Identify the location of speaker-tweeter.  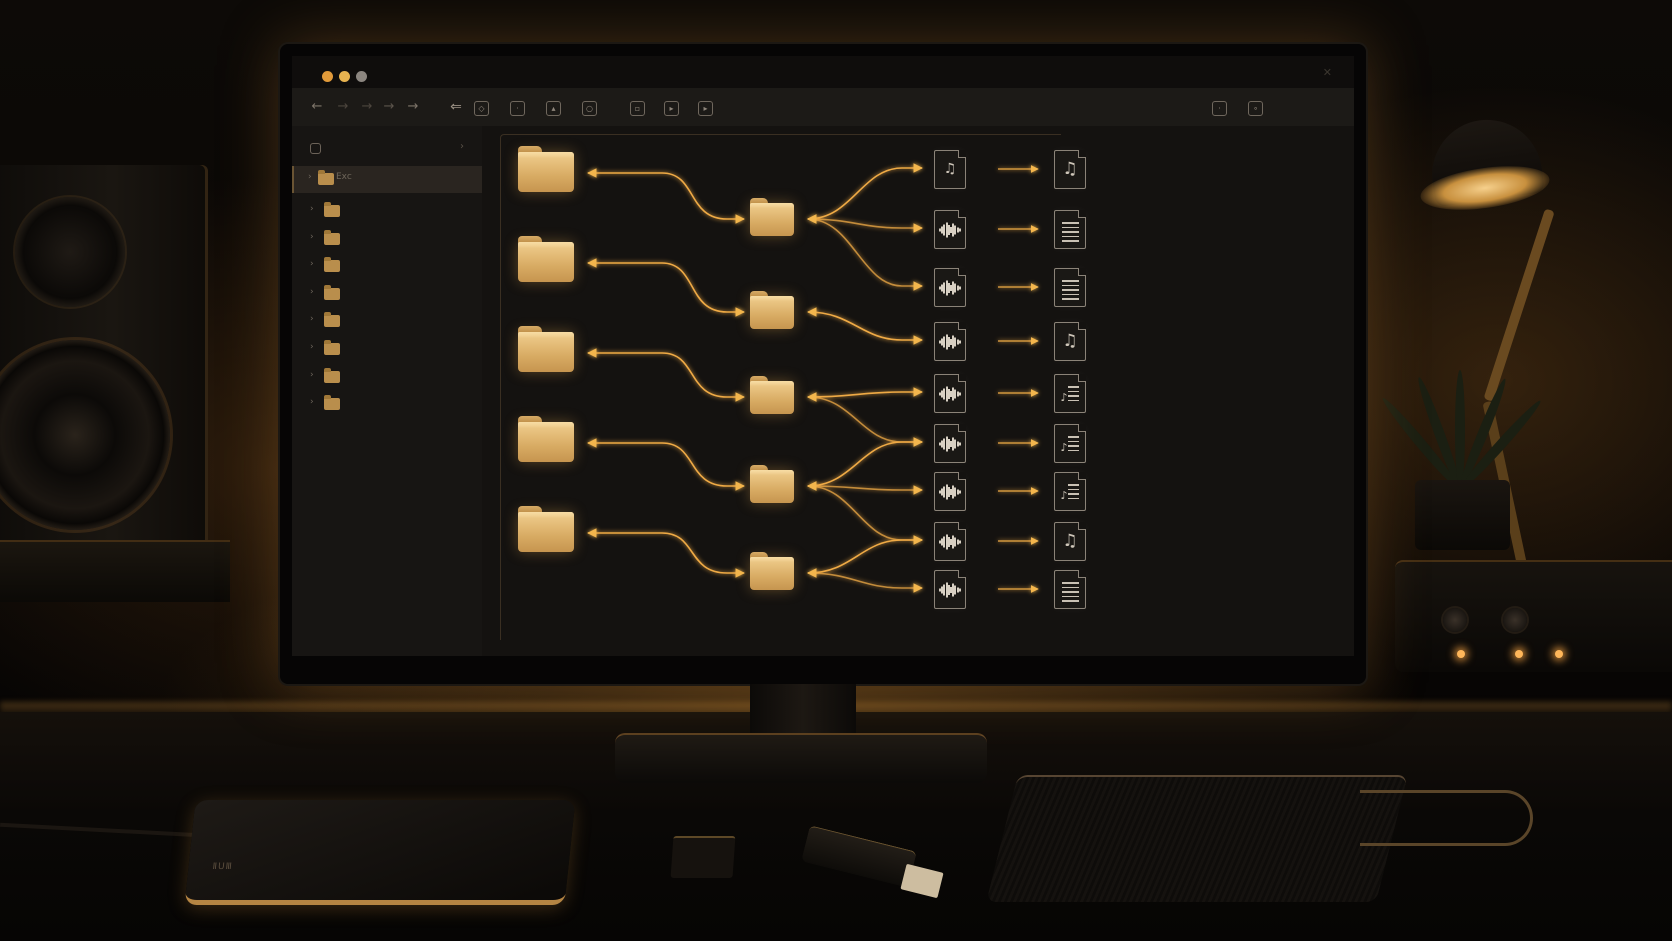
(70, 252).